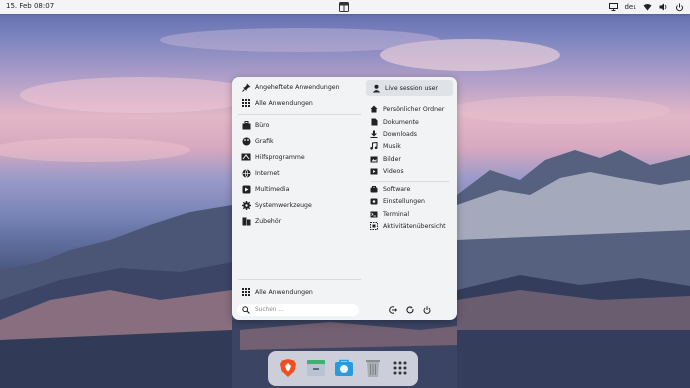 The image size is (690, 388). I want to click on utilities-icon, so click(246, 157).